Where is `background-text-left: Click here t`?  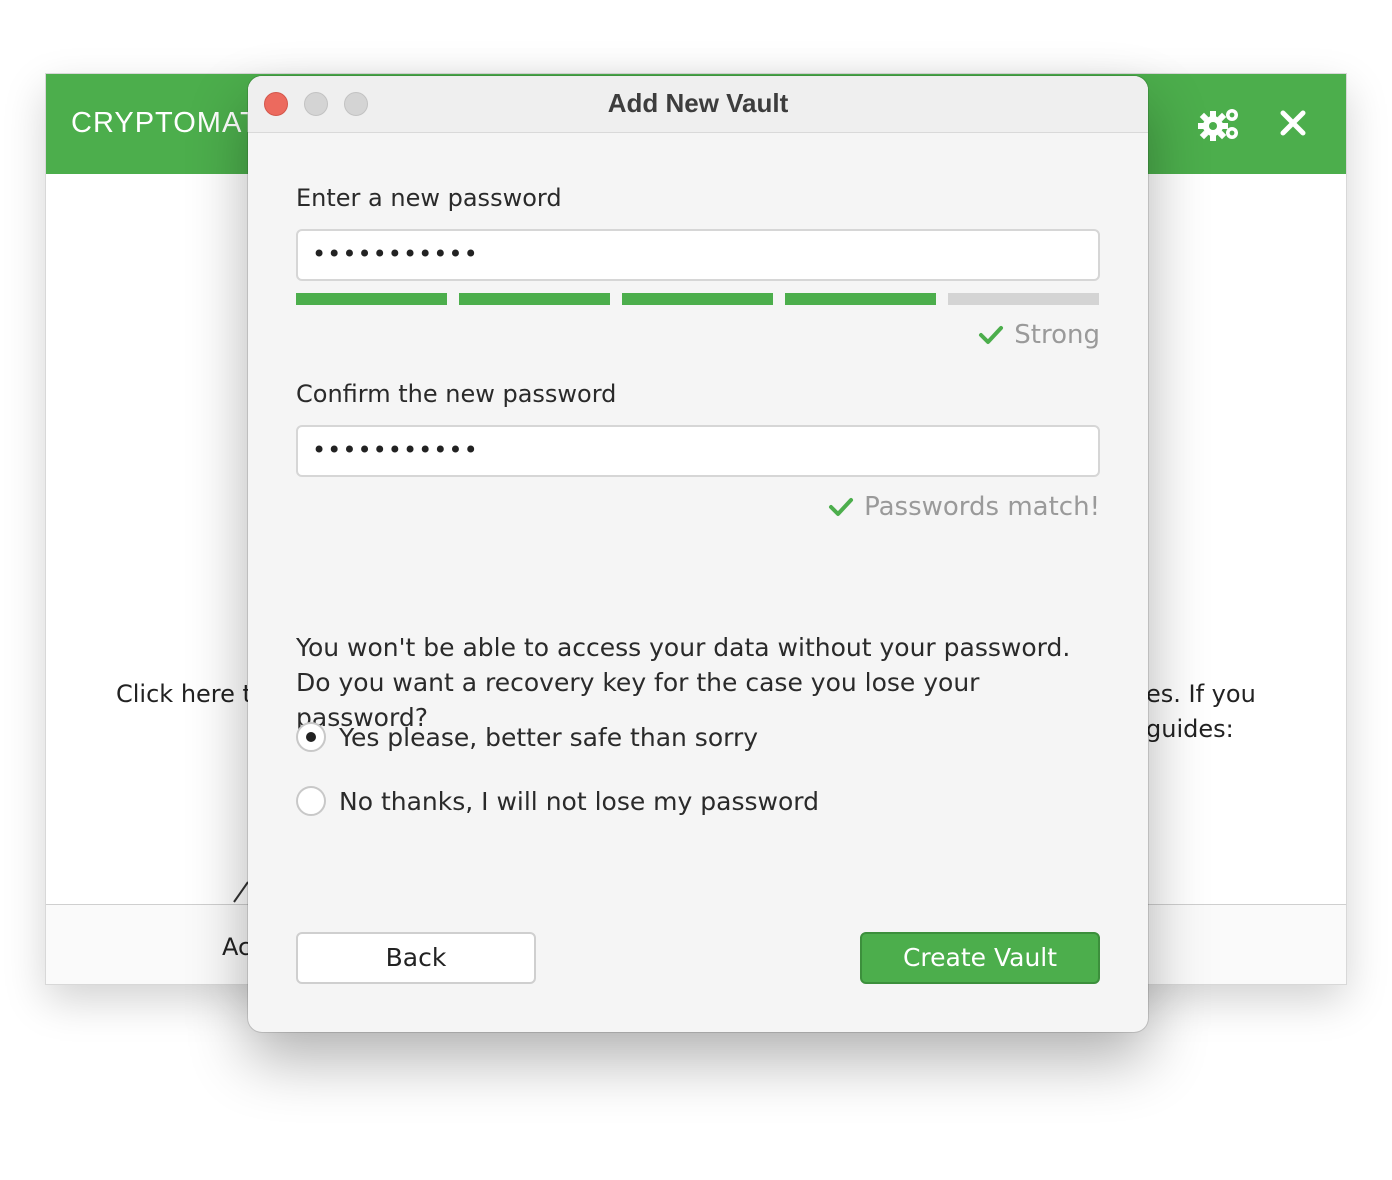 background-text-left: Click here t is located at coordinates (184, 694).